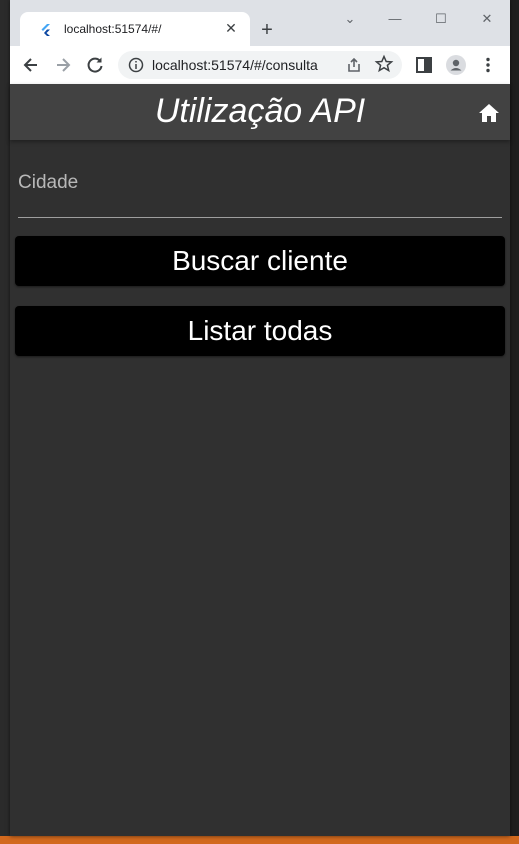  What do you see at coordinates (267, 30) in the screenshot?
I see `new-tab-button: +` at bounding box center [267, 30].